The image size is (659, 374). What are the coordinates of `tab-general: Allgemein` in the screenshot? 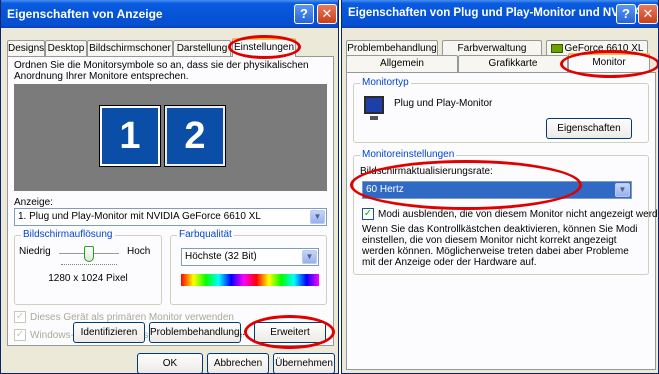 It's located at (402, 63).